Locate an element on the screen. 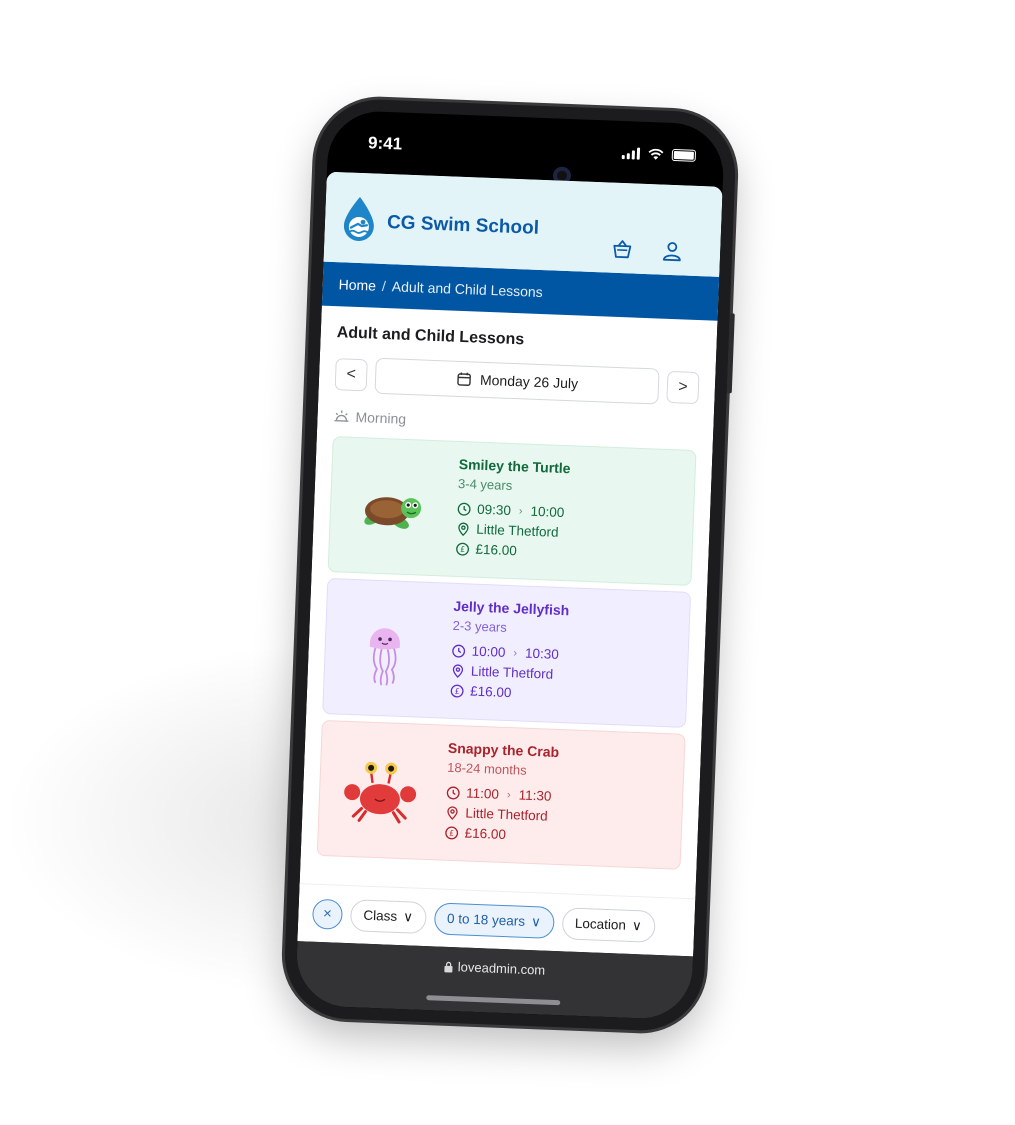  battery-icon is located at coordinates (684, 155).